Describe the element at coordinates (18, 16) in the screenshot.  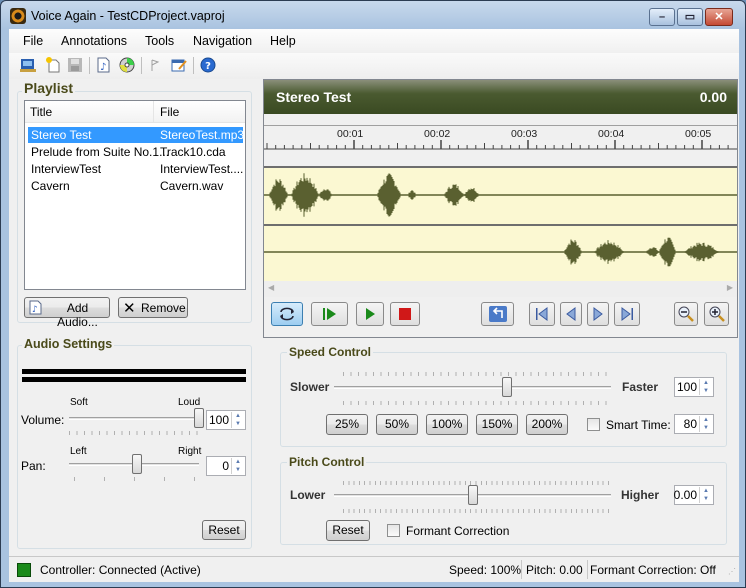
I see `app-logo-icon` at that location.